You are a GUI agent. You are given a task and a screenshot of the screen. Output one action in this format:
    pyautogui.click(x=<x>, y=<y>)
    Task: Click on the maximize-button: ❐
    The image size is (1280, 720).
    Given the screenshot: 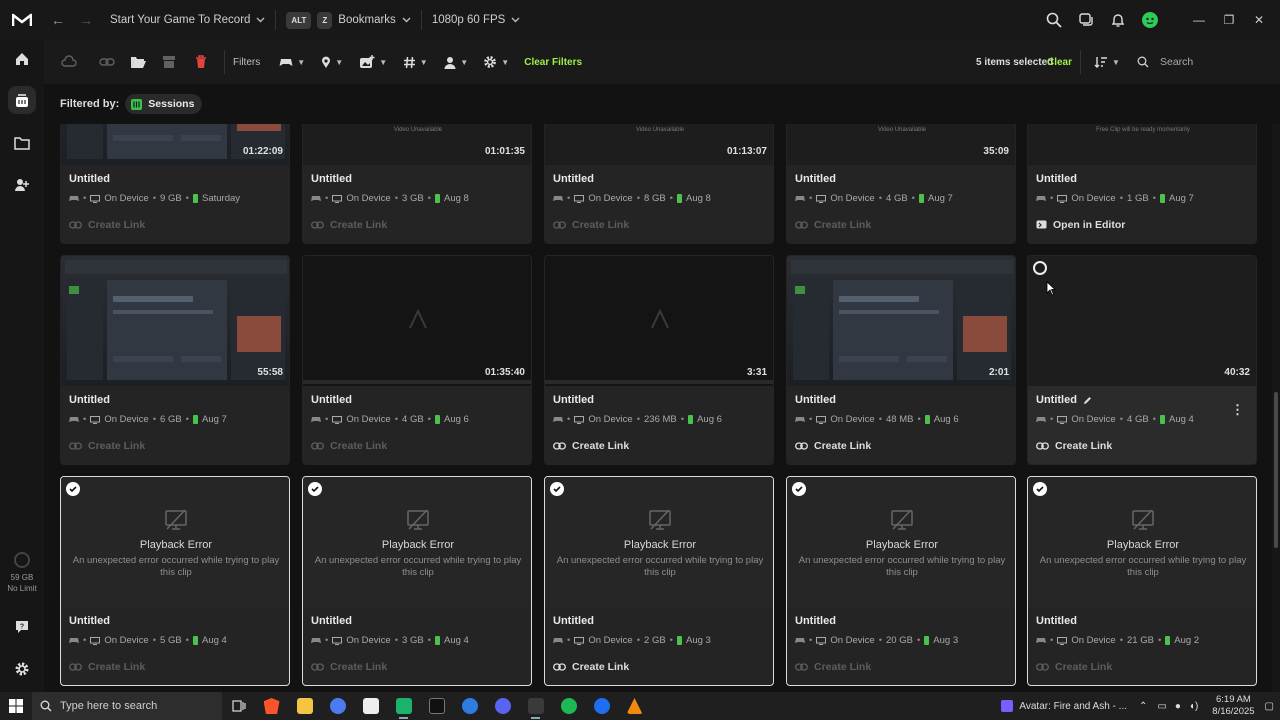 What is the action you would take?
    pyautogui.click(x=1229, y=20)
    